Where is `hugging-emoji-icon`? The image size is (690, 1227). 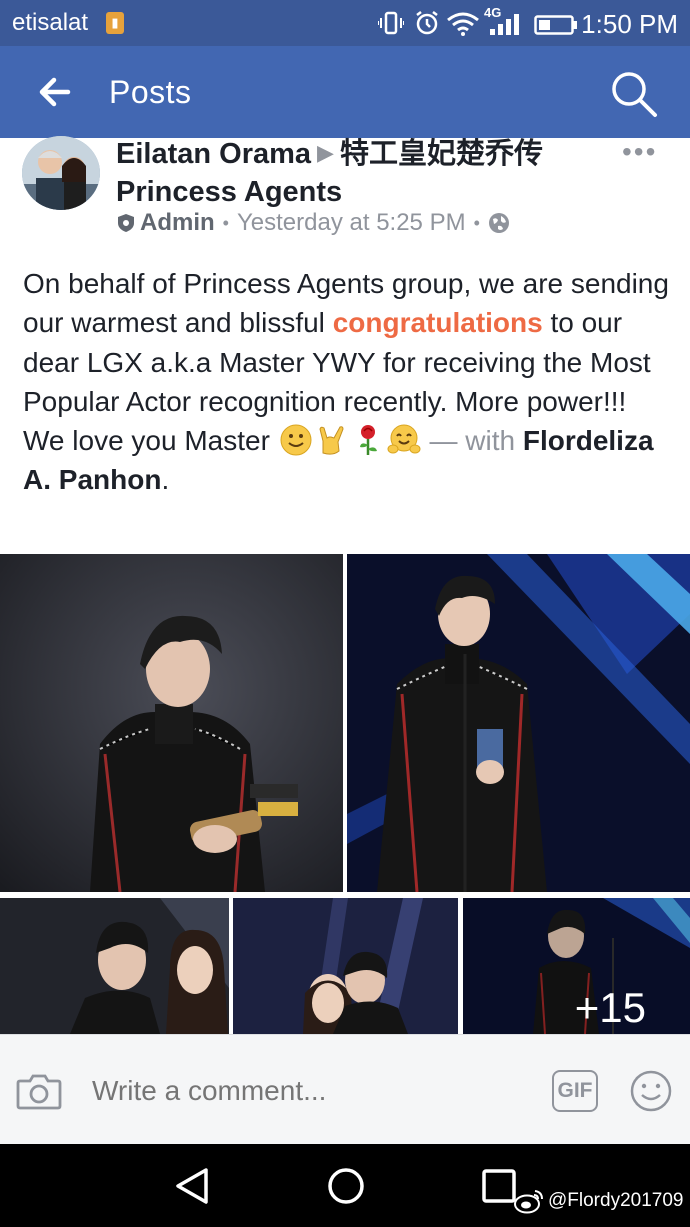
hugging-emoji-icon is located at coordinates (404, 439).